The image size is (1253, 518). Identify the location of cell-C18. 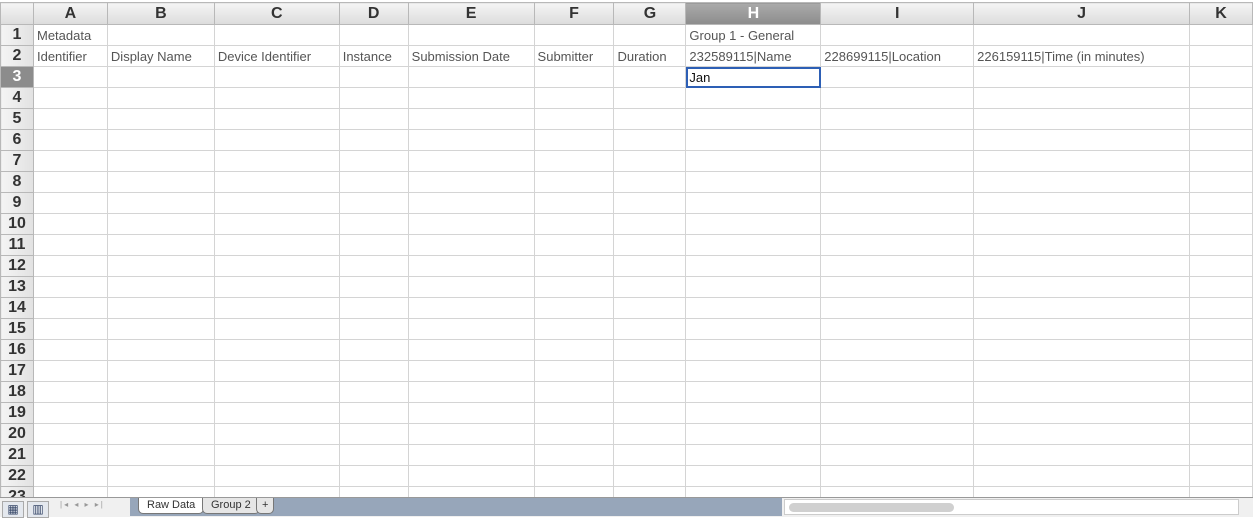
(276, 392).